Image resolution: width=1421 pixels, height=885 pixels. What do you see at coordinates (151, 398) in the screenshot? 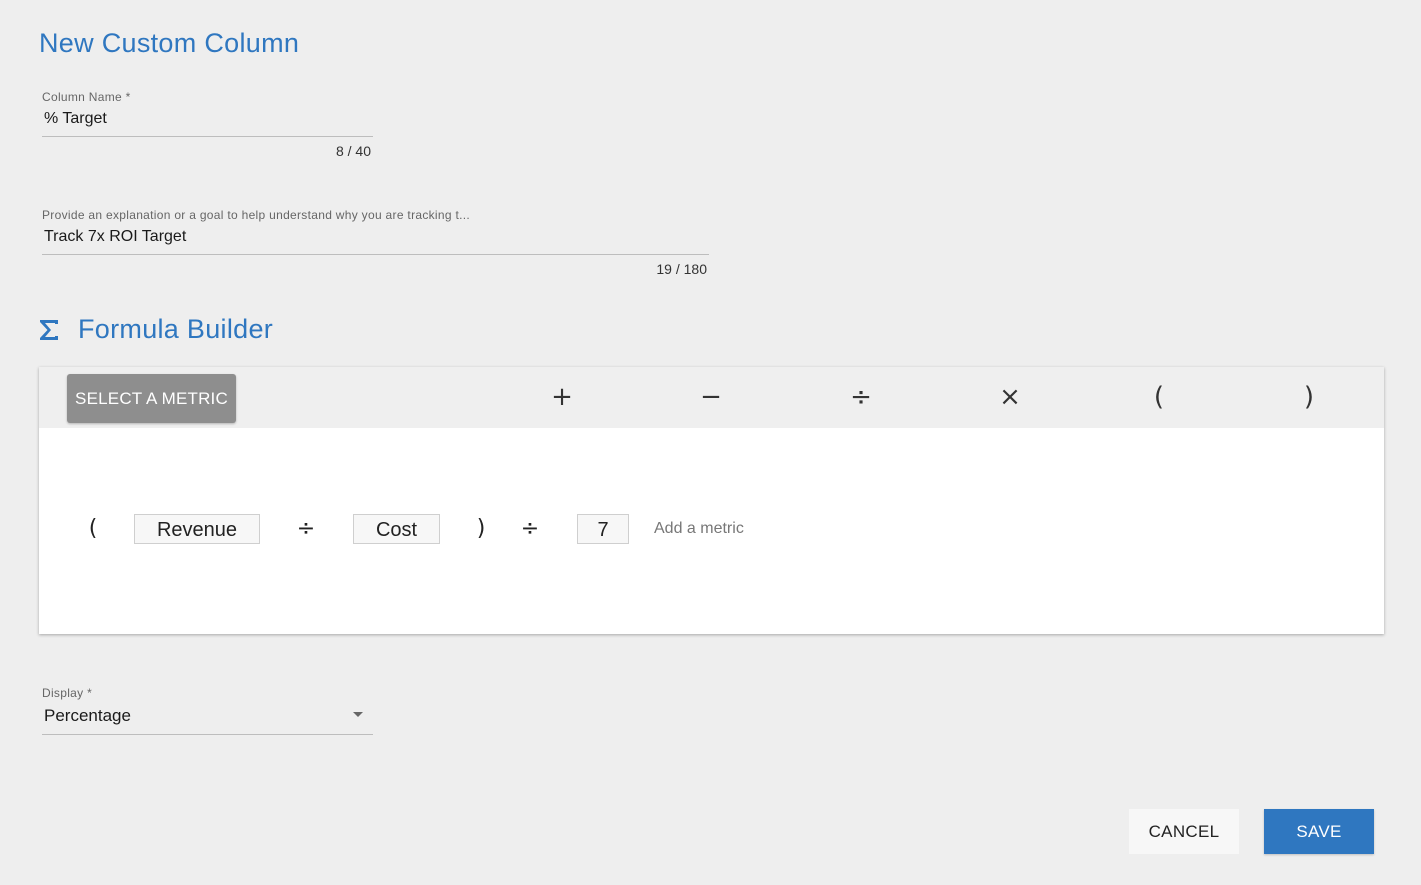
I see `select-metric-button: SELECT A METRIC` at bounding box center [151, 398].